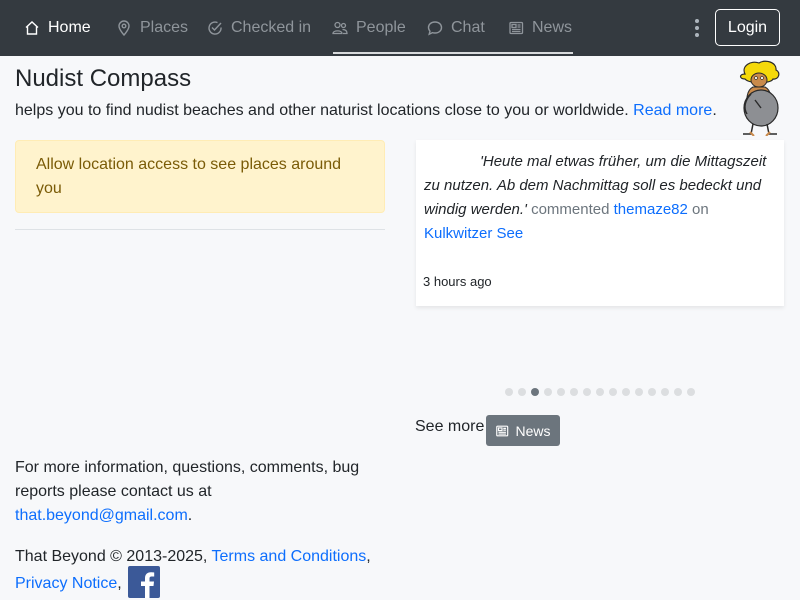  I want to click on carousel-indicators, so click(600, 392).